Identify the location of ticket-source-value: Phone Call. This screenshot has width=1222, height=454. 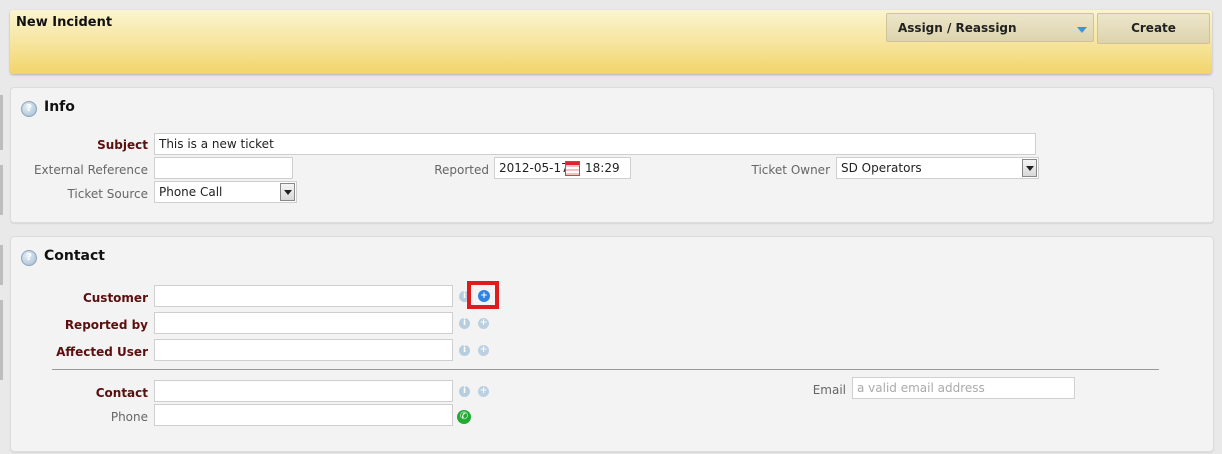
(191, 192).